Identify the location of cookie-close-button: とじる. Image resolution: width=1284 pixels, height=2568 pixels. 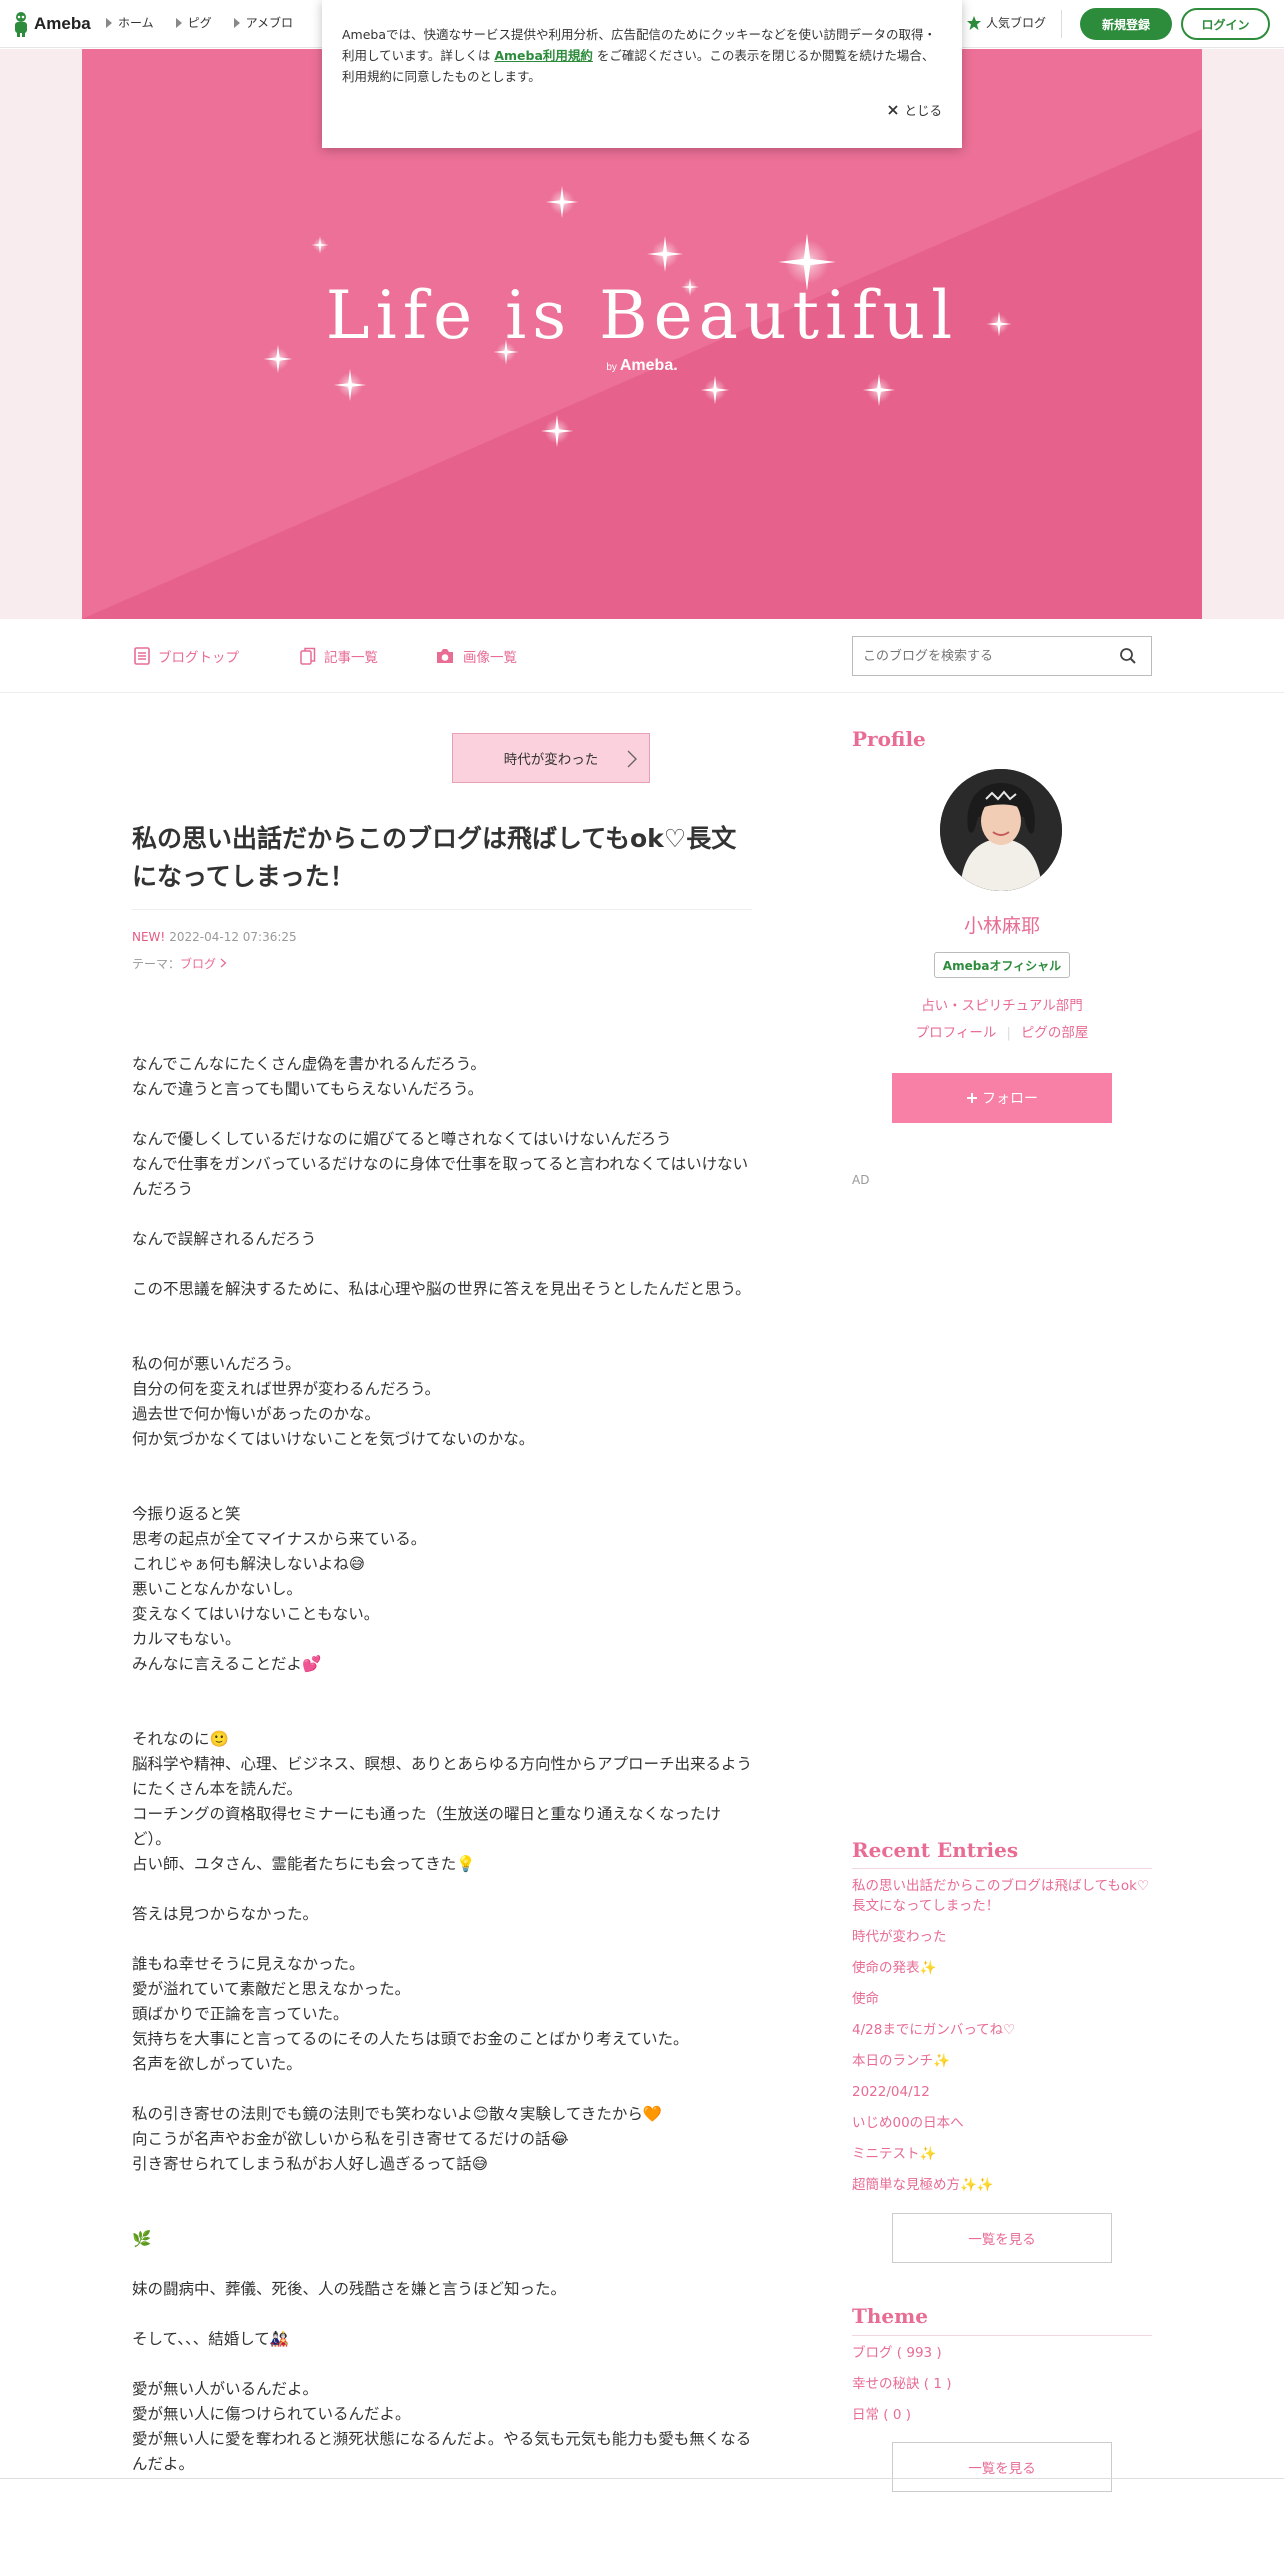
(915, 109).